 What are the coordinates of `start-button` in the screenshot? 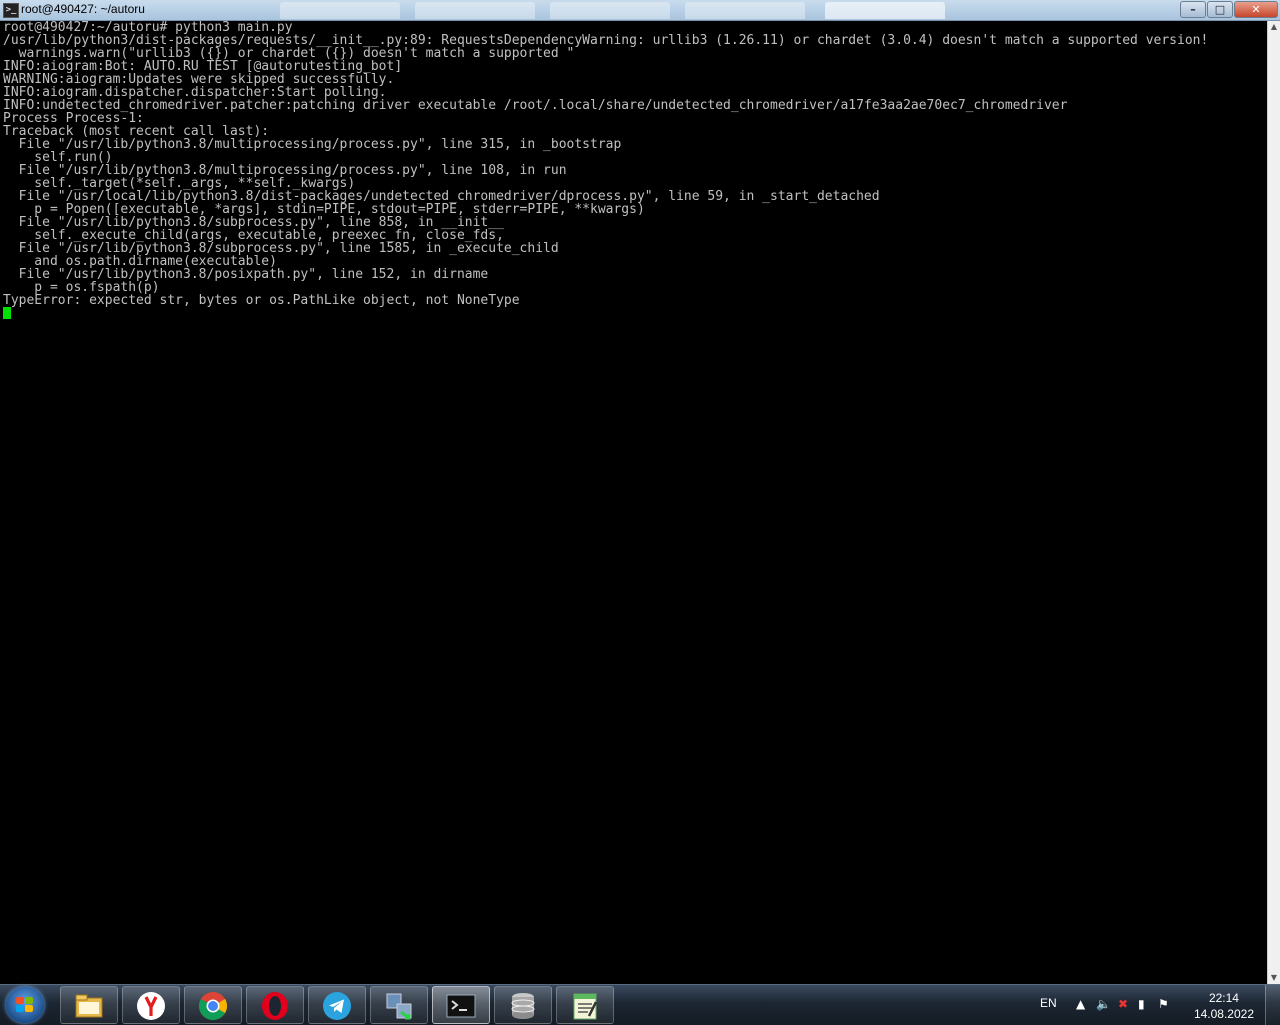 It's located at (25, 1005).